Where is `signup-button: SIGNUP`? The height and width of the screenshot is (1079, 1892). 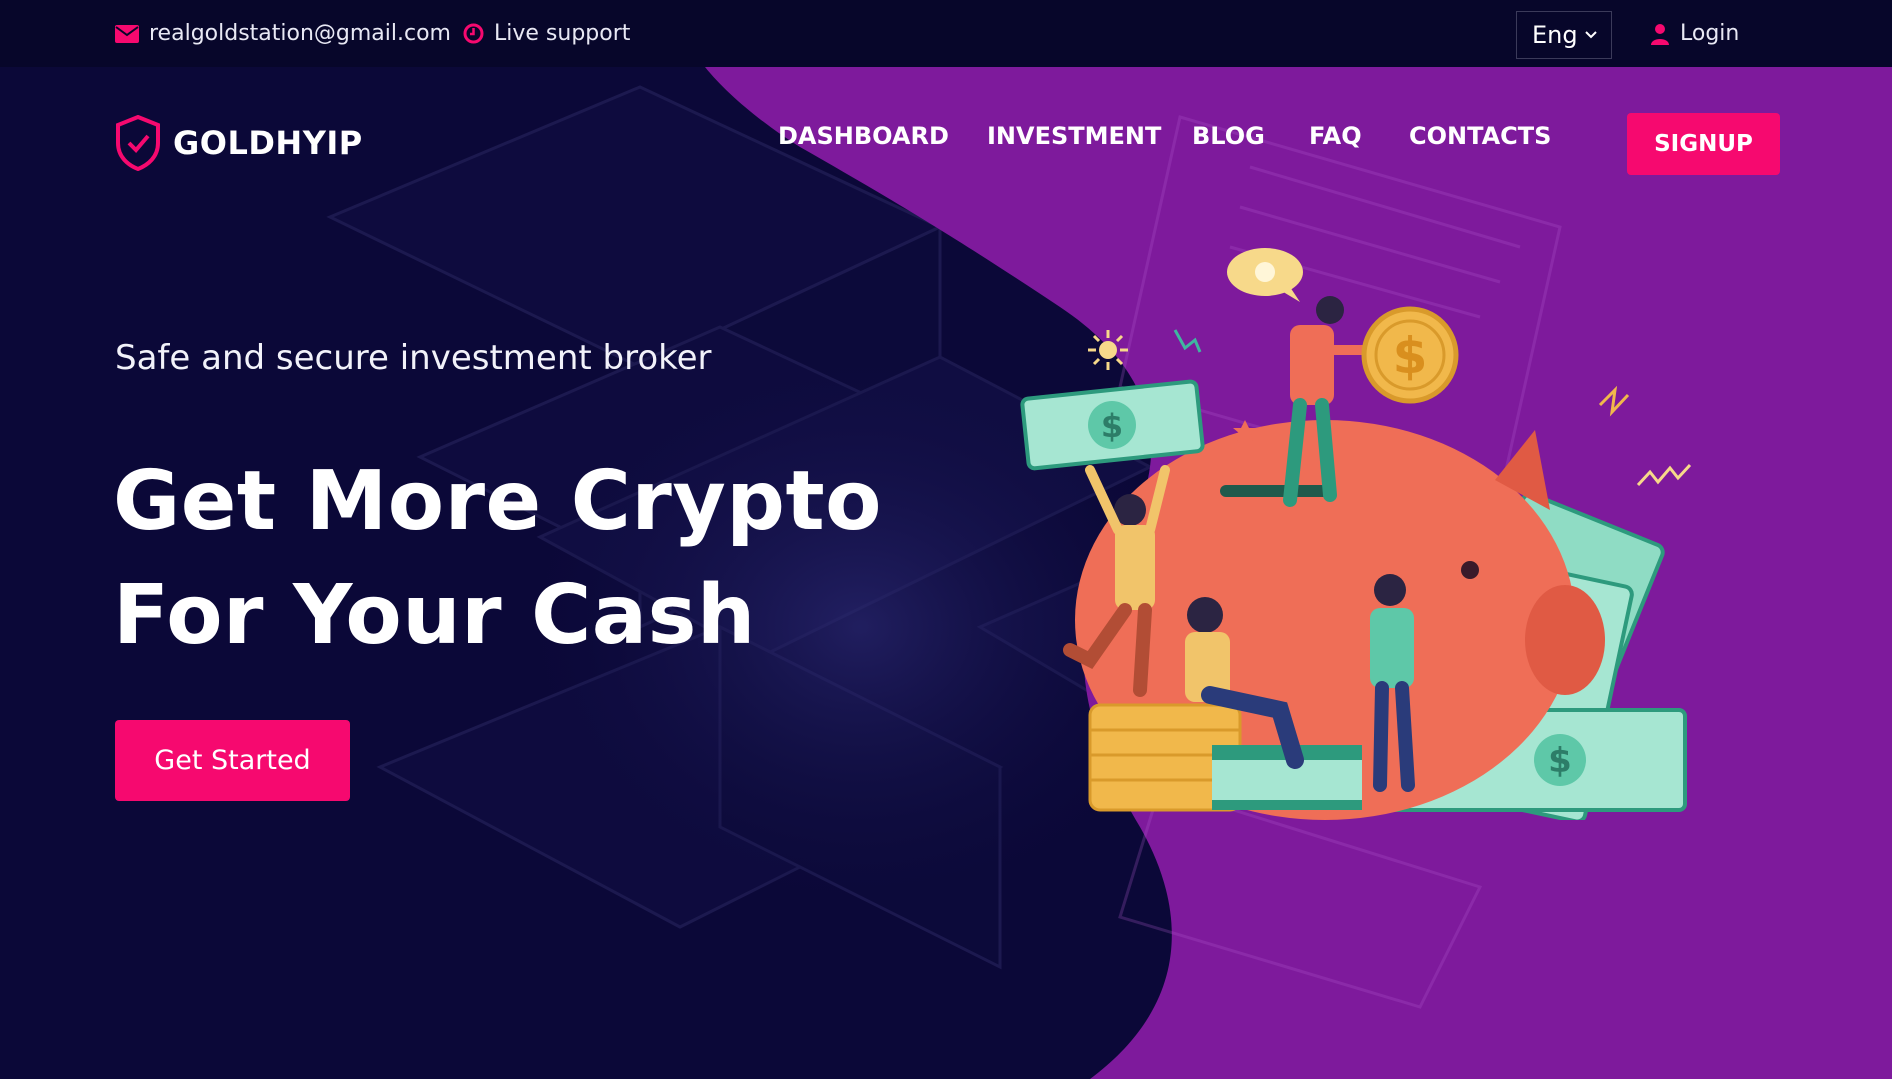
signup-button: SIGNUP is located at coordinates (1703, 144).